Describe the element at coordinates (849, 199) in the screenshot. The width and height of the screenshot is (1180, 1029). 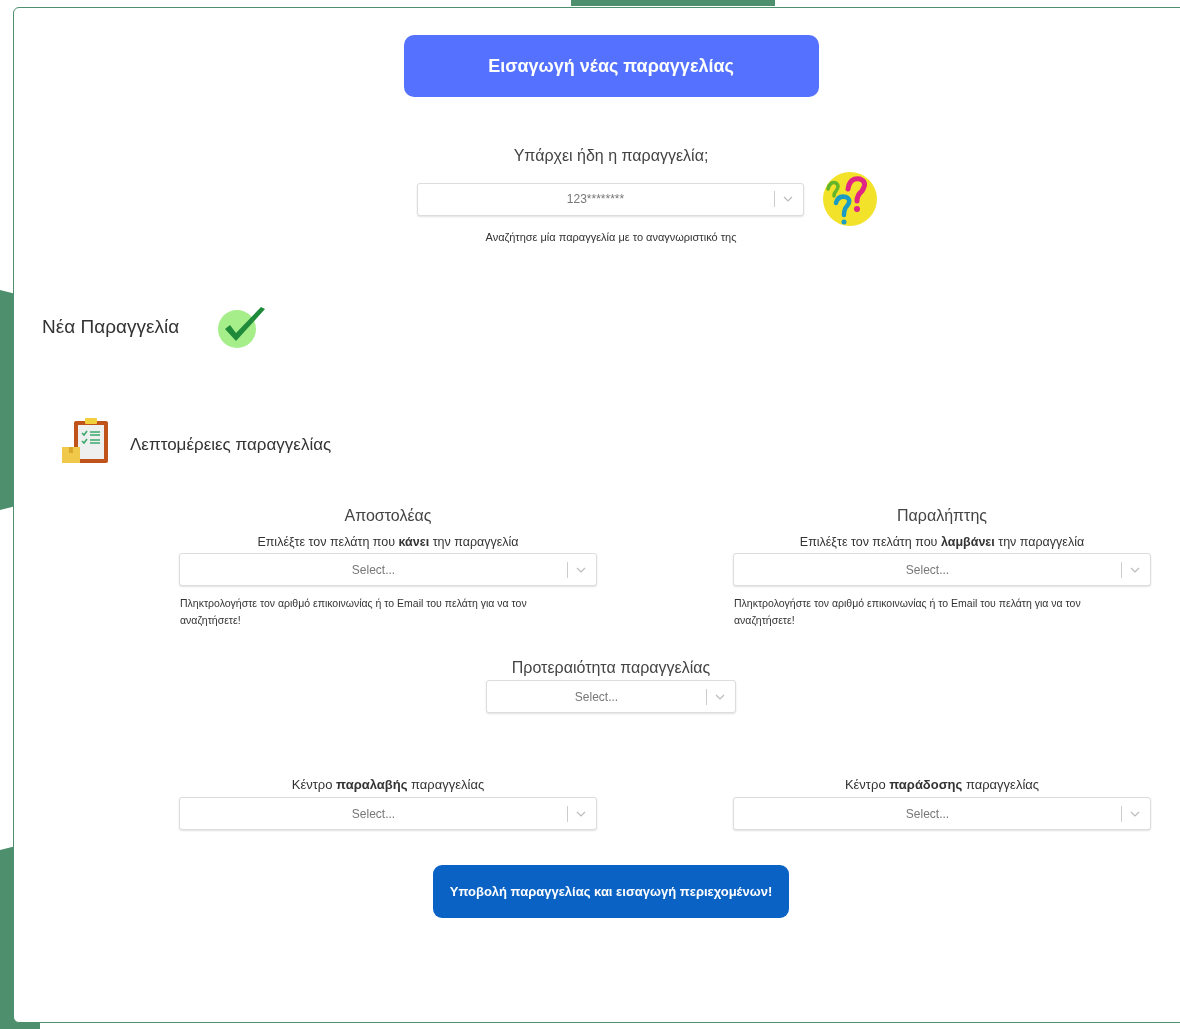
I see `question-marks-icon` at that location.